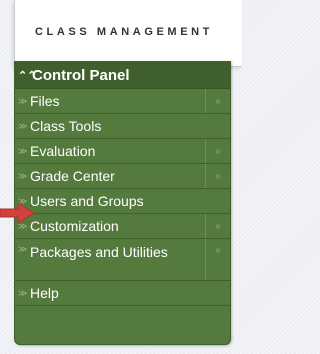 The height and width of the screenshot is (354, 320). Describe the element at coordinates (44, 293) in the screenshot. I see `menu-item-label: Help` at that location.